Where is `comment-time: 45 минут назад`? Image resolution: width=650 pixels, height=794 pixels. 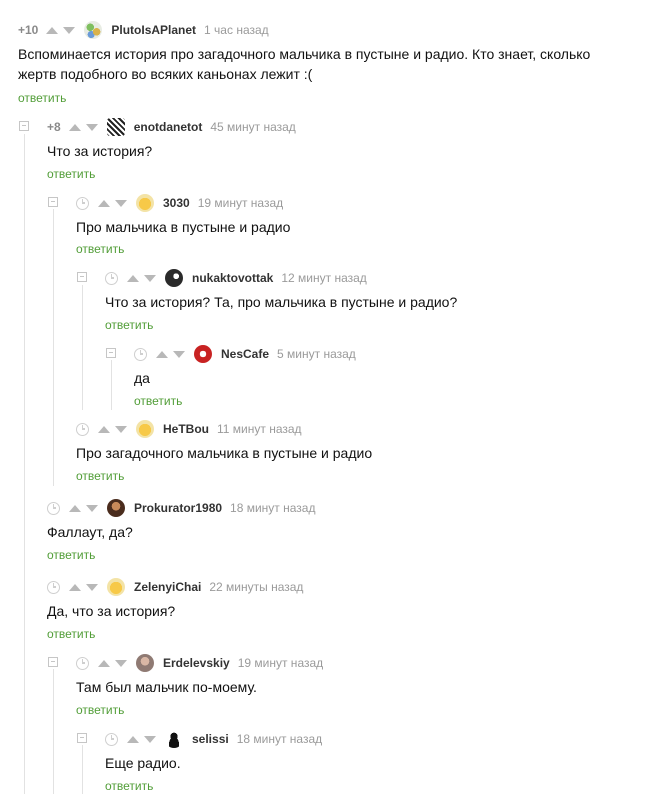 comment-time: 45 минут назад is located at coordinates (252, 127).